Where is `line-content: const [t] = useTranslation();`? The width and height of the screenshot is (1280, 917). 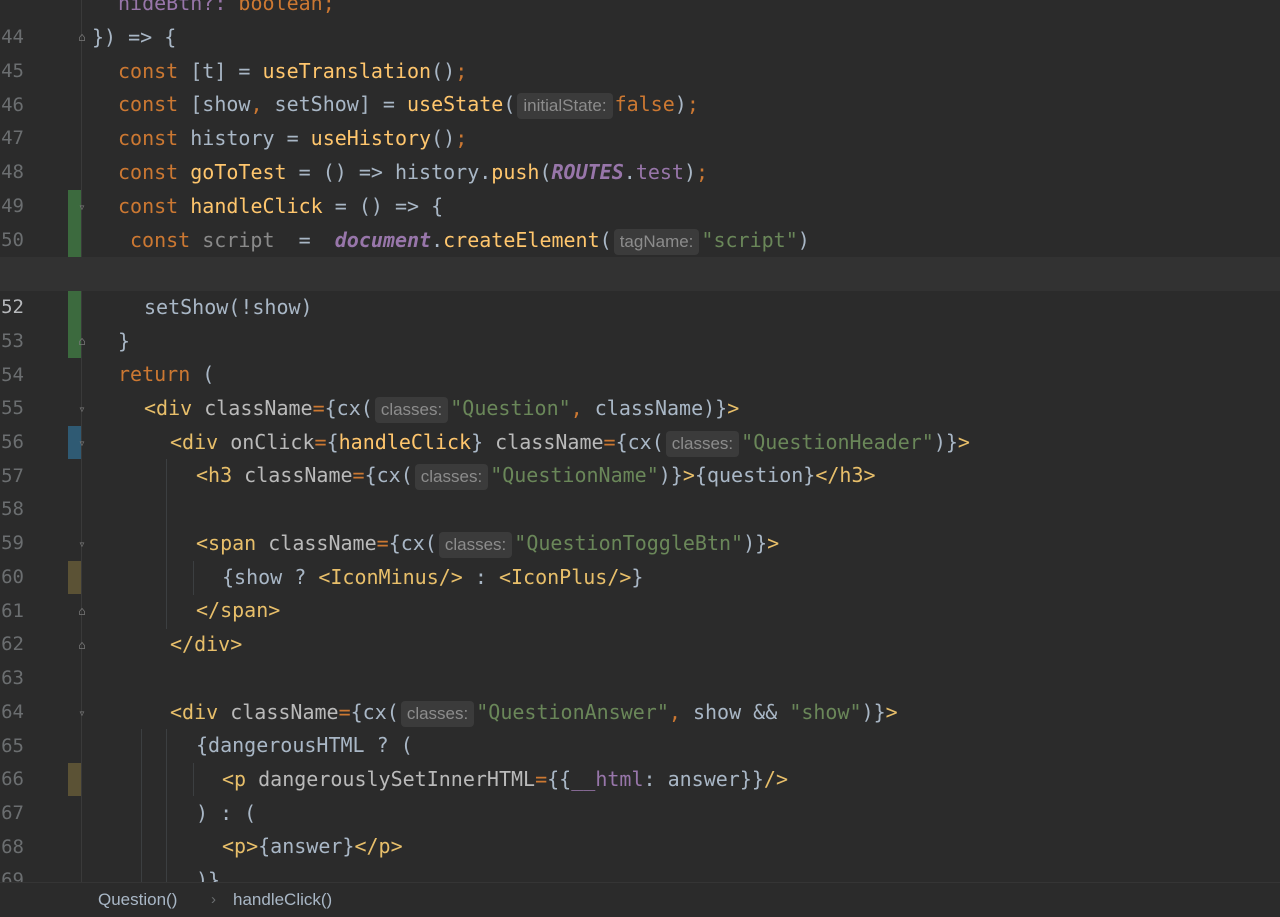
line-content: const [t] = useTranslation(); is located at coordinates (293, 71).